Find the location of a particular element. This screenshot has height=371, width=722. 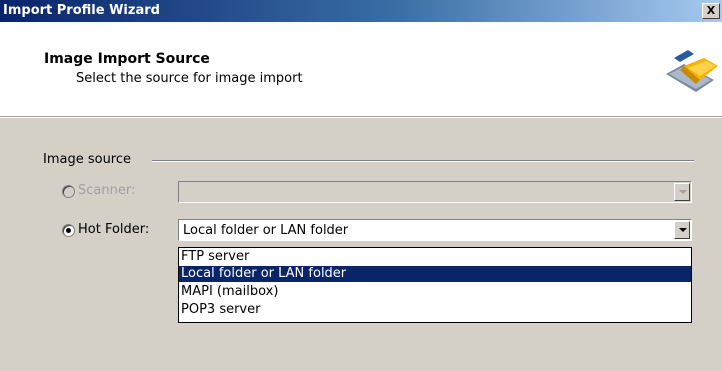

group-divider is located at coordinates (423, 161).